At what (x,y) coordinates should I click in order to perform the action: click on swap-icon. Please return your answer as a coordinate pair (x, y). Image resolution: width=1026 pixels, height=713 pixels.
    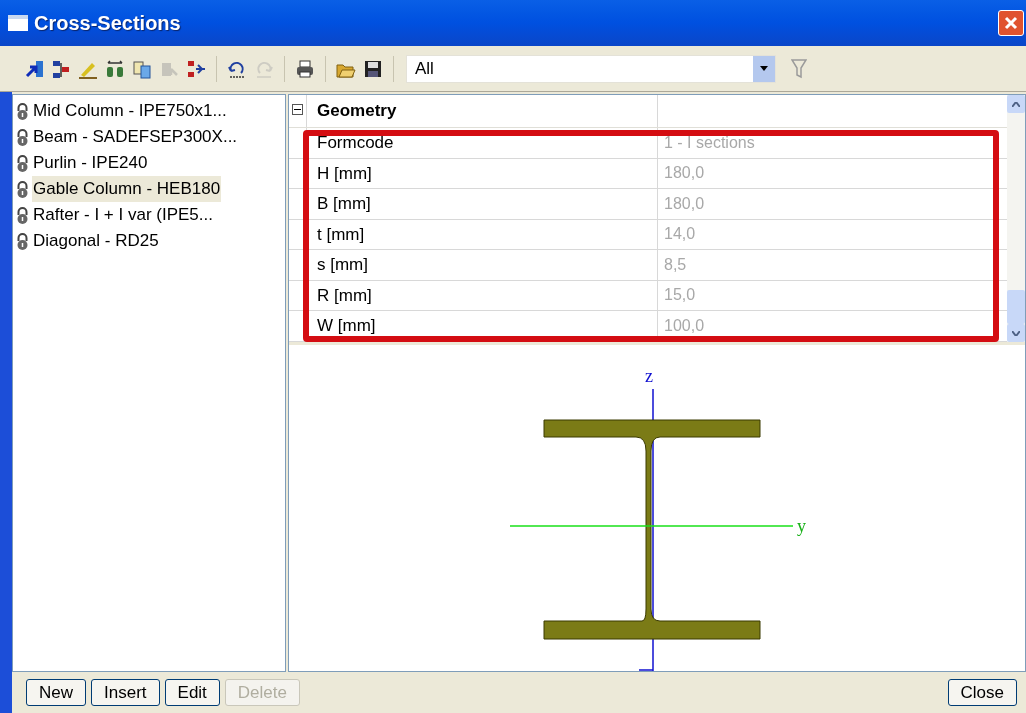
    Looking at the image, I should click on (61, 68).